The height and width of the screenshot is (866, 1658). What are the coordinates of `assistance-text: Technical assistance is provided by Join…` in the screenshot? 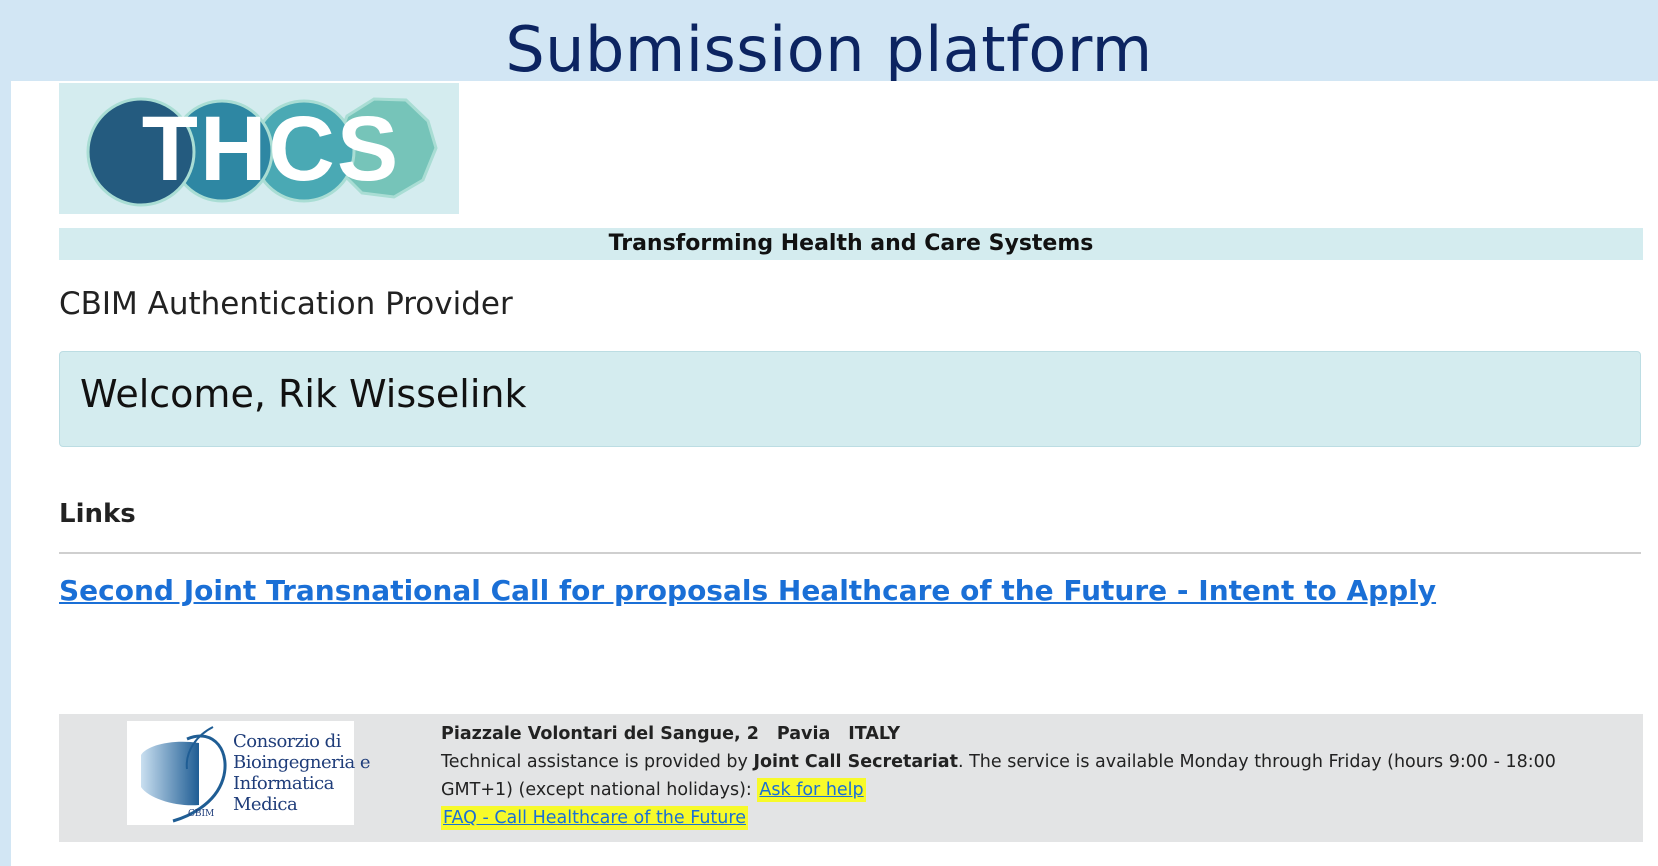 It's located at (998, 777).